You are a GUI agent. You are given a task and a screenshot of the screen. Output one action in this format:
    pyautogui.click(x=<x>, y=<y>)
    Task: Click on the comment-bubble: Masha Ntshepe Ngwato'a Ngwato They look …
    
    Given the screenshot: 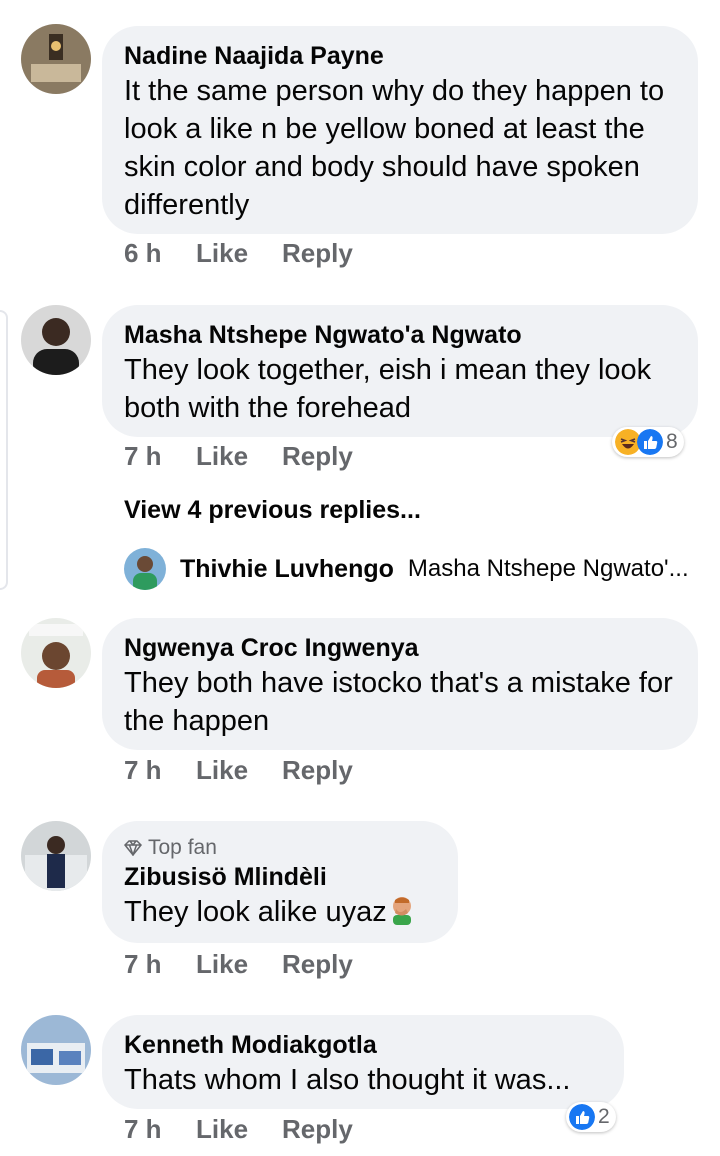 What is the action you would take?
    pyautogui.click(x=400, y=371)
    